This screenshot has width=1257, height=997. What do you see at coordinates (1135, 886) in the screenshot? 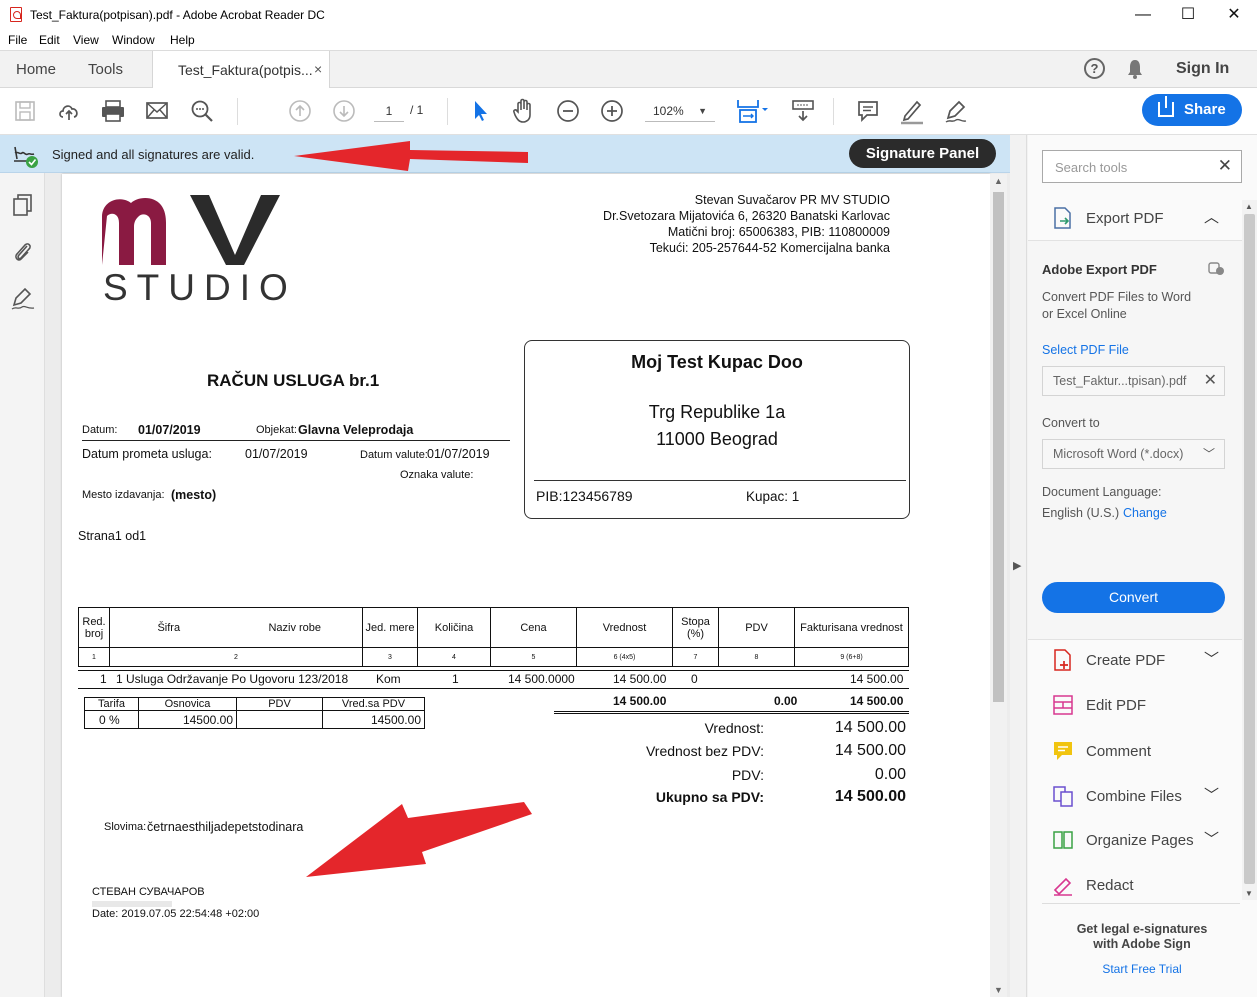
I see `tool-redact: Redact` at bounding box center [1135, 886].